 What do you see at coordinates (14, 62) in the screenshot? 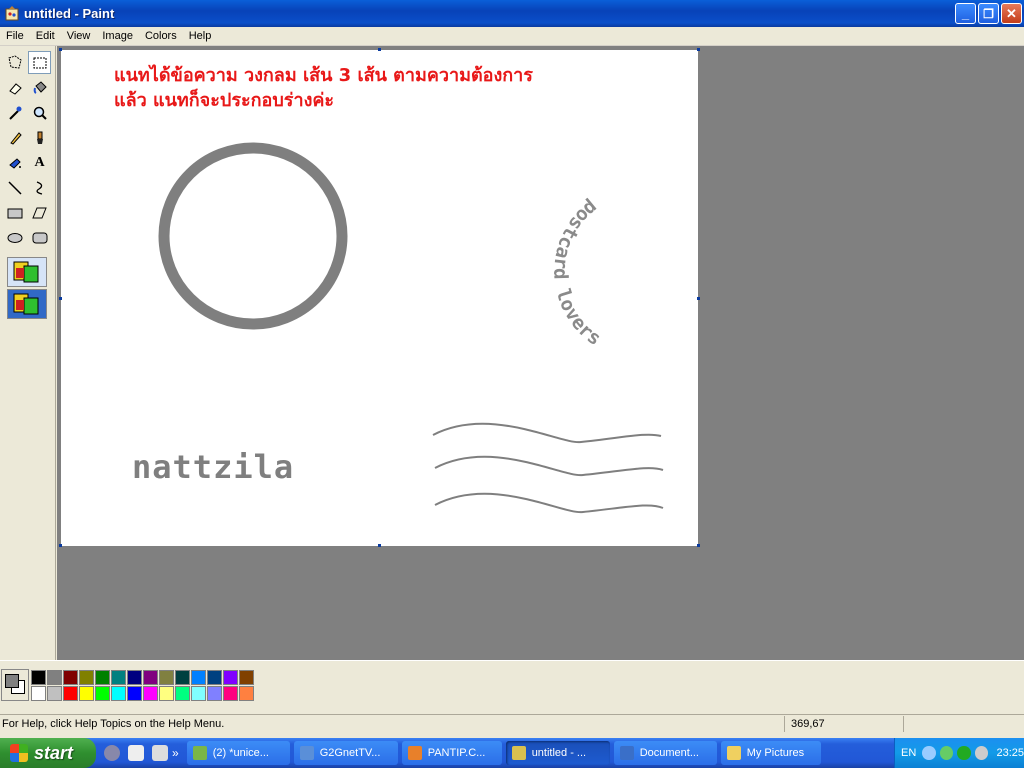
I see `free-form-select-icon` at bounding box center [14, 62].